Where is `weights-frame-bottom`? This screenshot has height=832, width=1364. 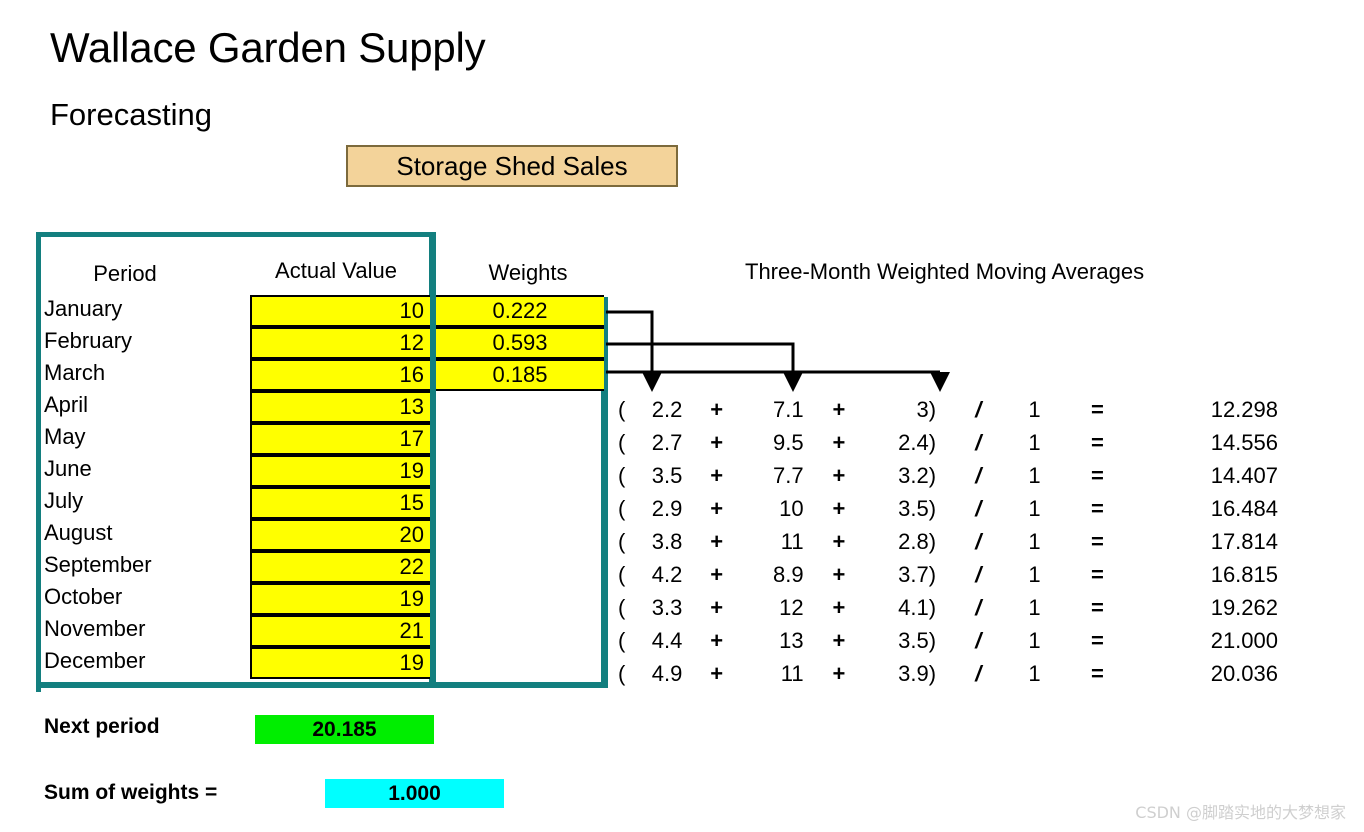 weights-frame-bottom is located at coordinates (518, 685).